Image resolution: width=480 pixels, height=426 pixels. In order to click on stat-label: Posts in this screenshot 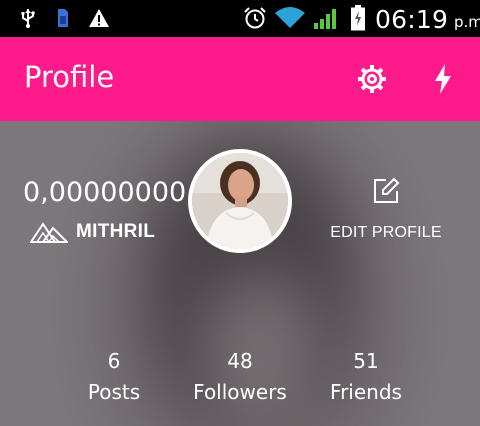, I will do `click(114, 392)`.